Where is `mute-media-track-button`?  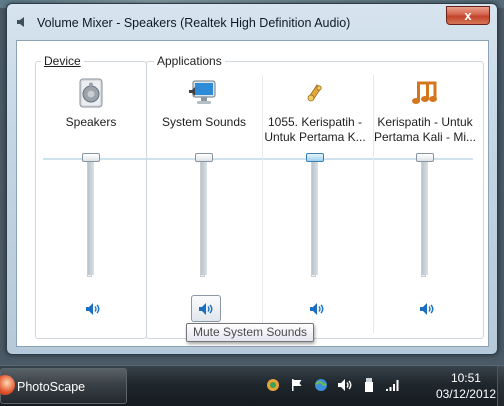
mute-media-track-button is located at coordinates (317, 308).